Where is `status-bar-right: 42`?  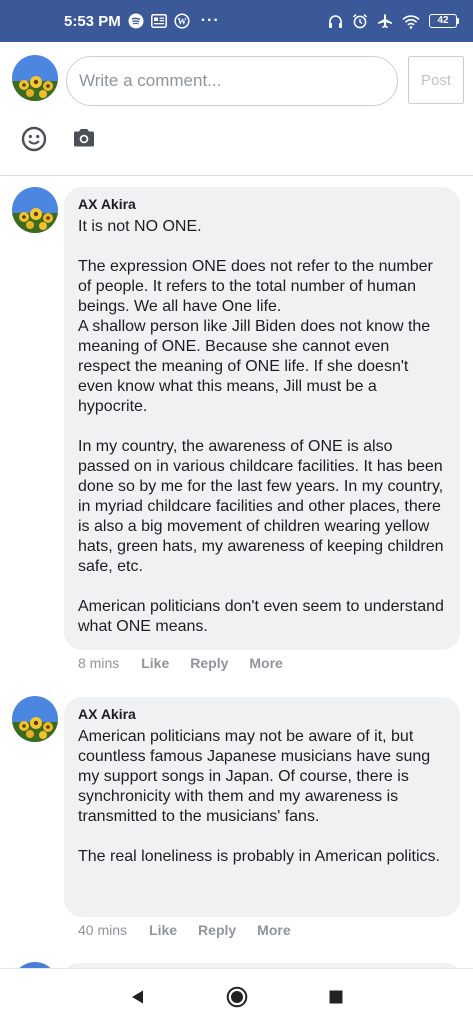
status-bar-right: 42 is located at coordinates (393, 21).